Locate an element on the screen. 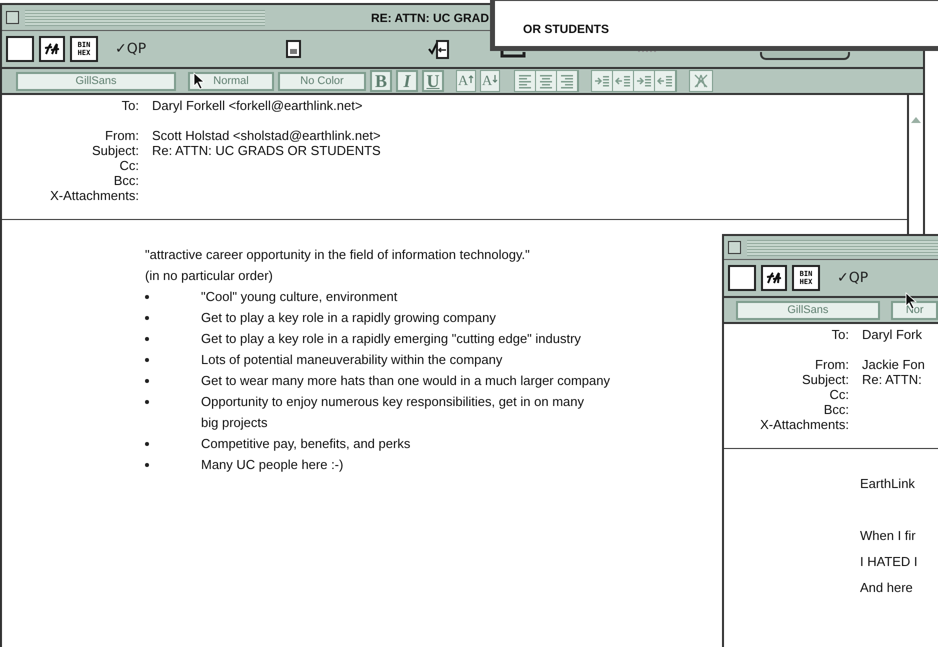 This screenshot has width=938, height=647. window-title: RE: ATTN: UC GRAD is located at coordinates (430, 18).